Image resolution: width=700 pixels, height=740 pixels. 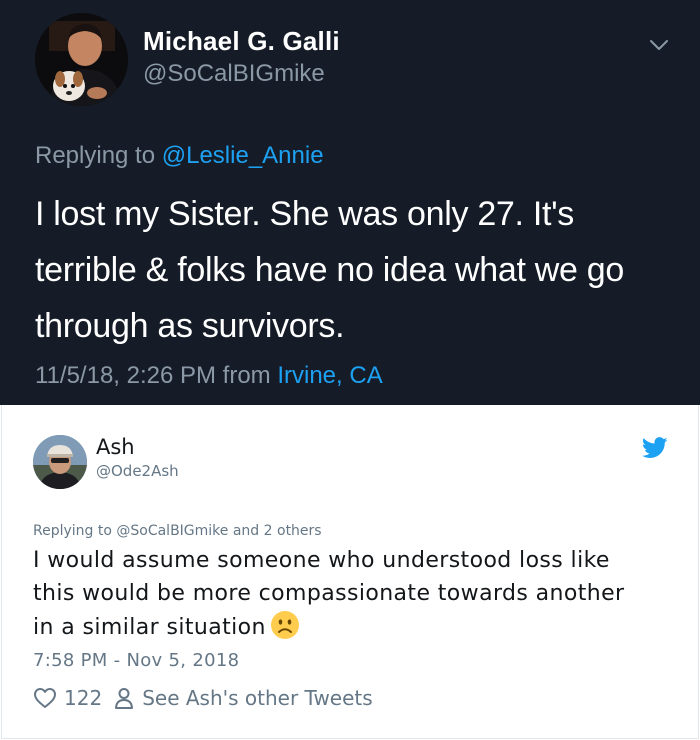 What do you see at coordinates (177, 531) in the screenshot?
I see `replying-to: Replying to @SoCalBIGmike and 2 others` at bounding box center [177, 531].